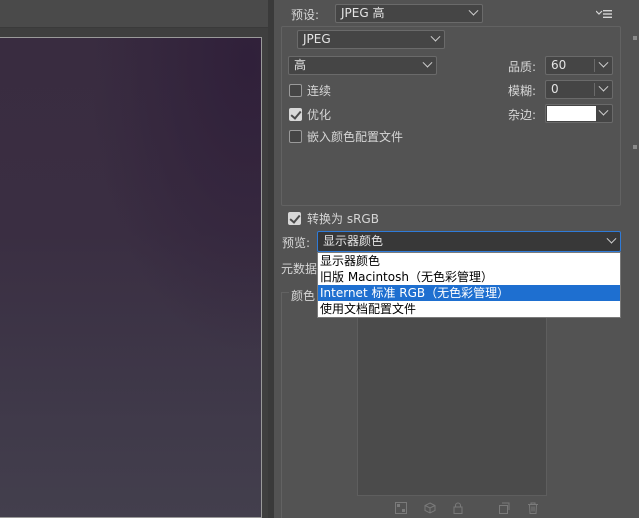 The width and height of the screenshot is (639, 518). What do you see at coordinates (317, 39) in the screenshot?
I see `format-select-value: JPEG` at bounding box center [317, 39].